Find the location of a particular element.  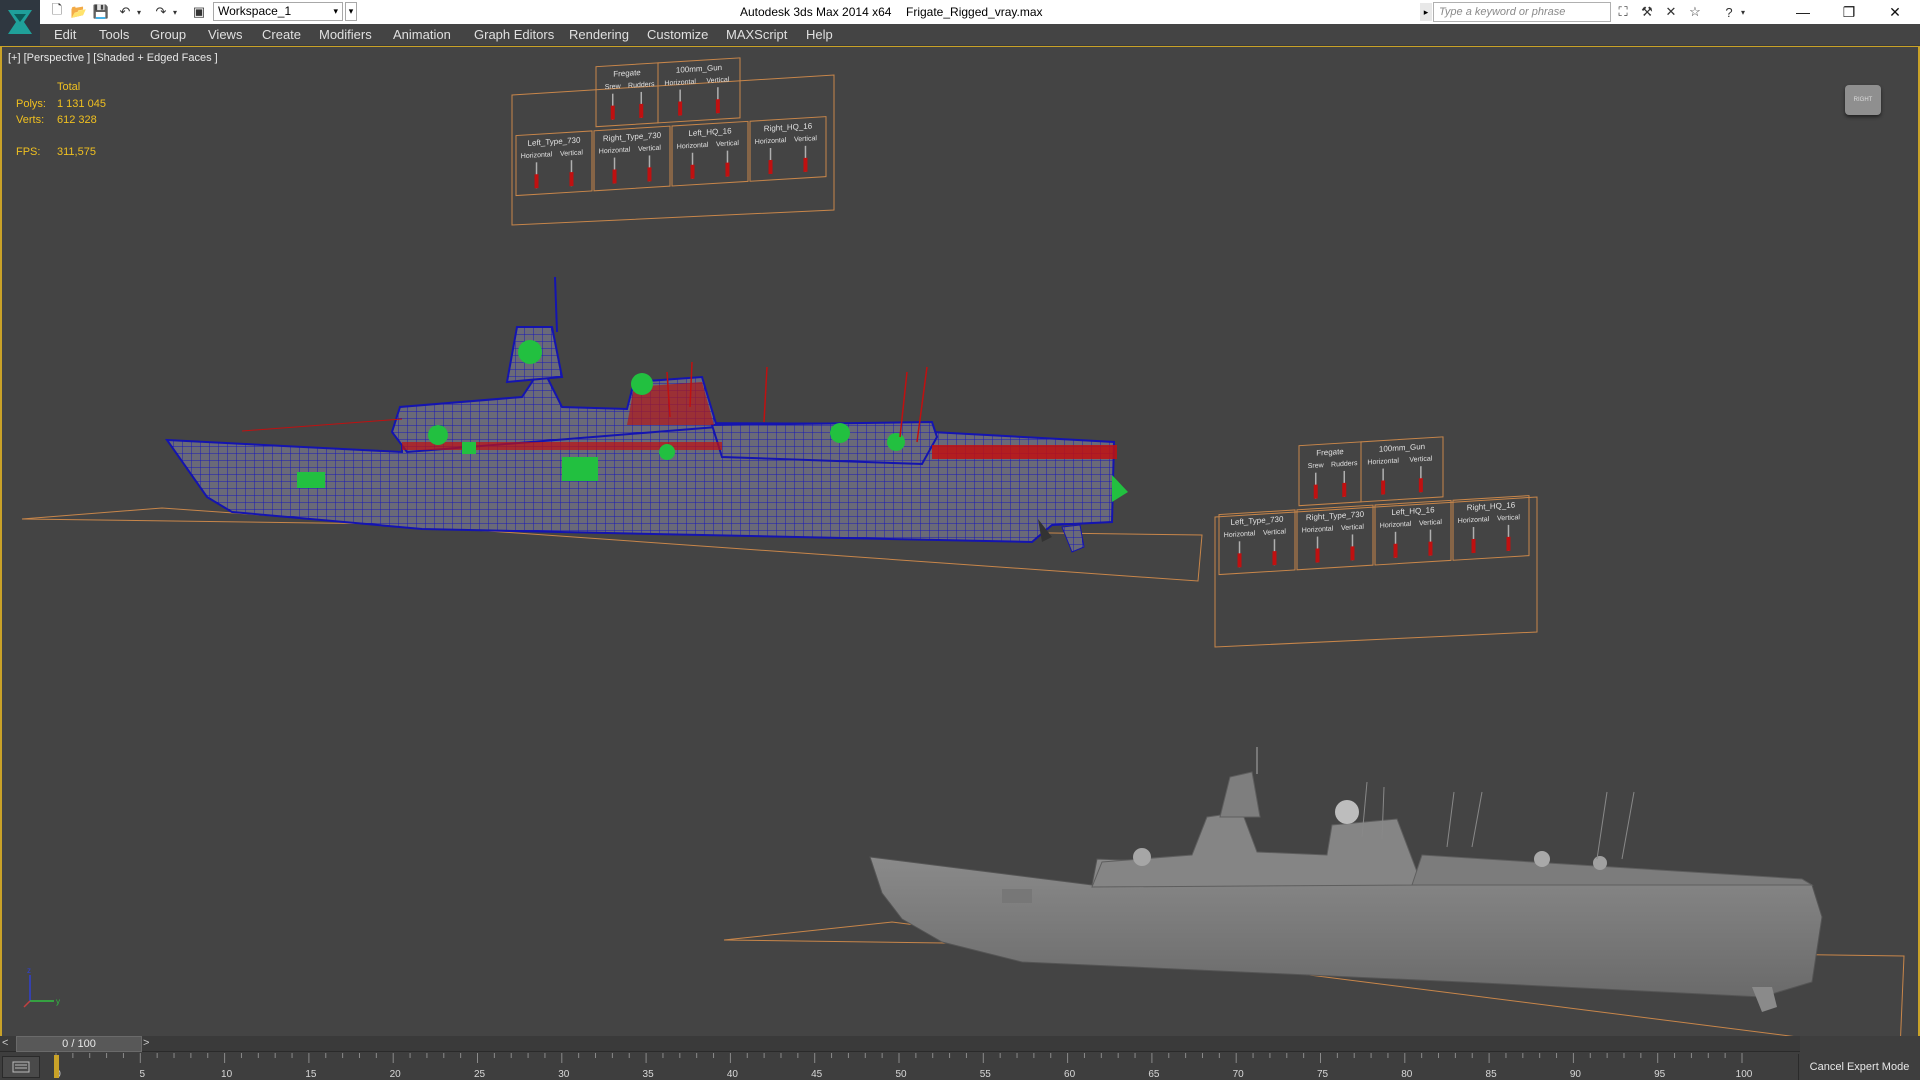

save-file-icon: 💾 is located at coordinates (101, 12).